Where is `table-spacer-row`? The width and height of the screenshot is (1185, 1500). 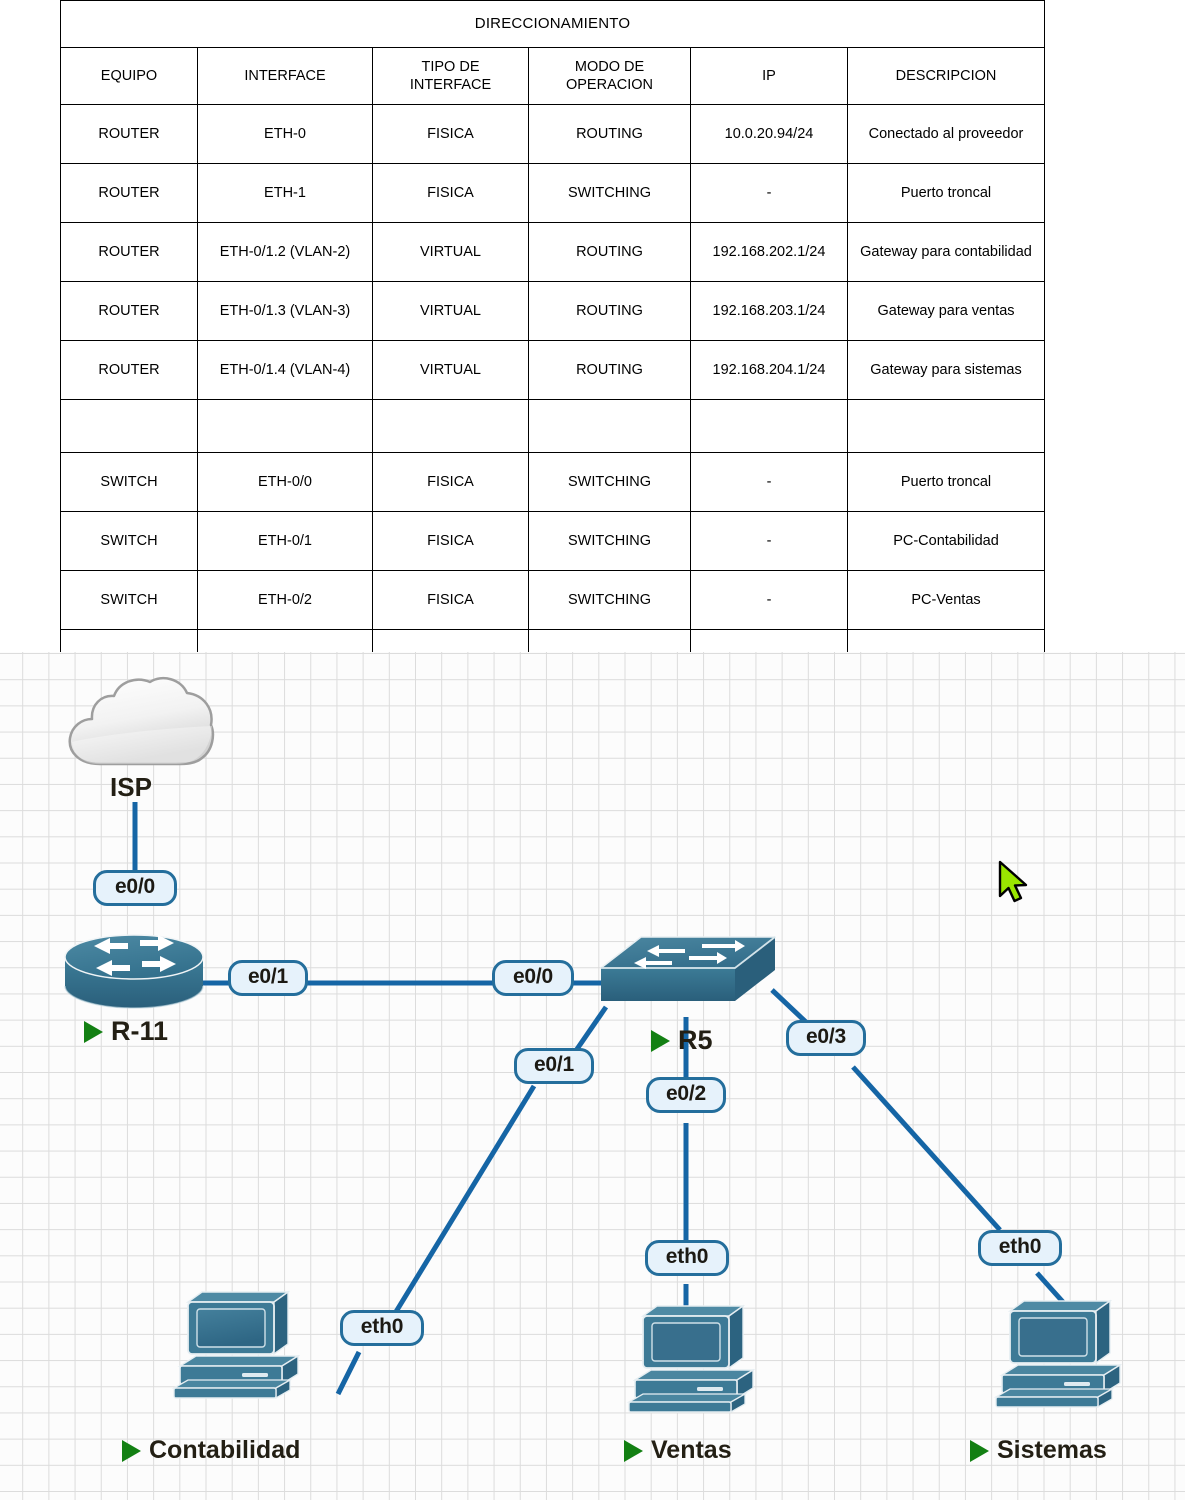
table-spacer-row is located at coordinates (552, 426).